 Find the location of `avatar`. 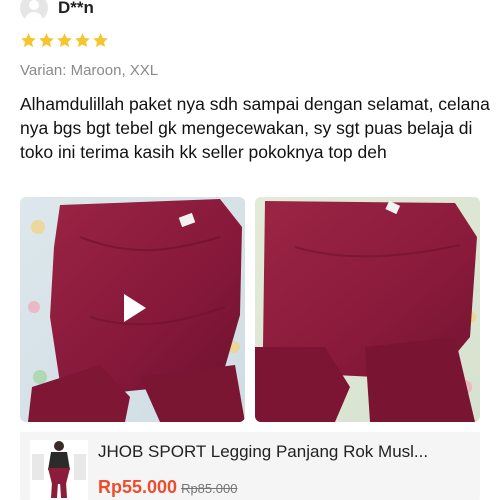

avatar is located at coordinates (34, 11).